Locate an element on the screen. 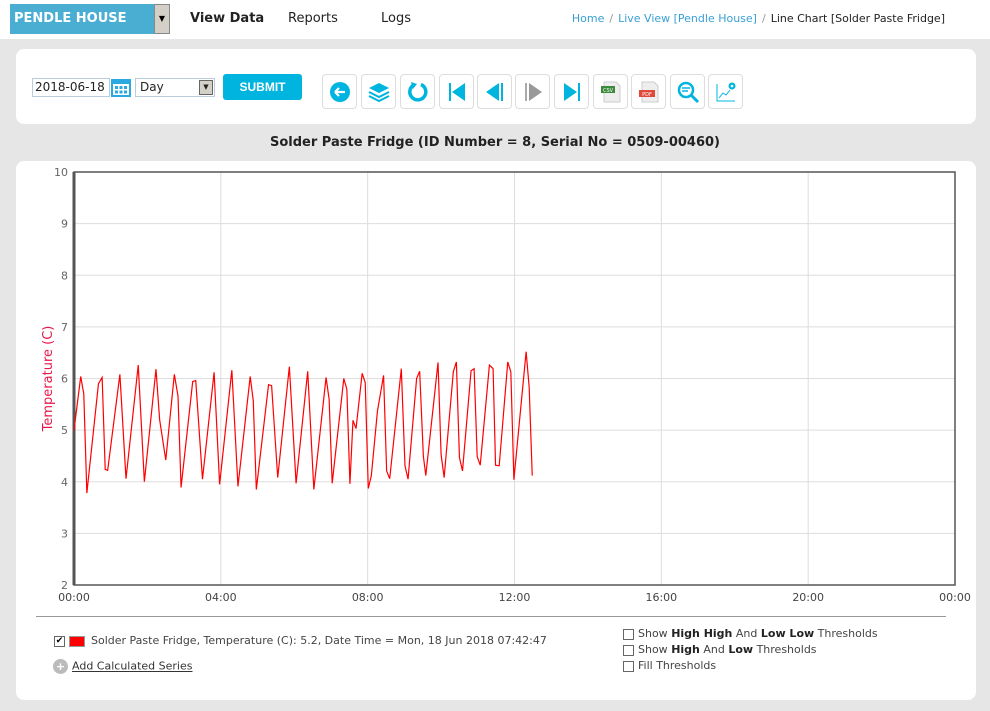 The height and width of the screenshot is (711, 990). calendar-icon is located at coordinates (121, 87).